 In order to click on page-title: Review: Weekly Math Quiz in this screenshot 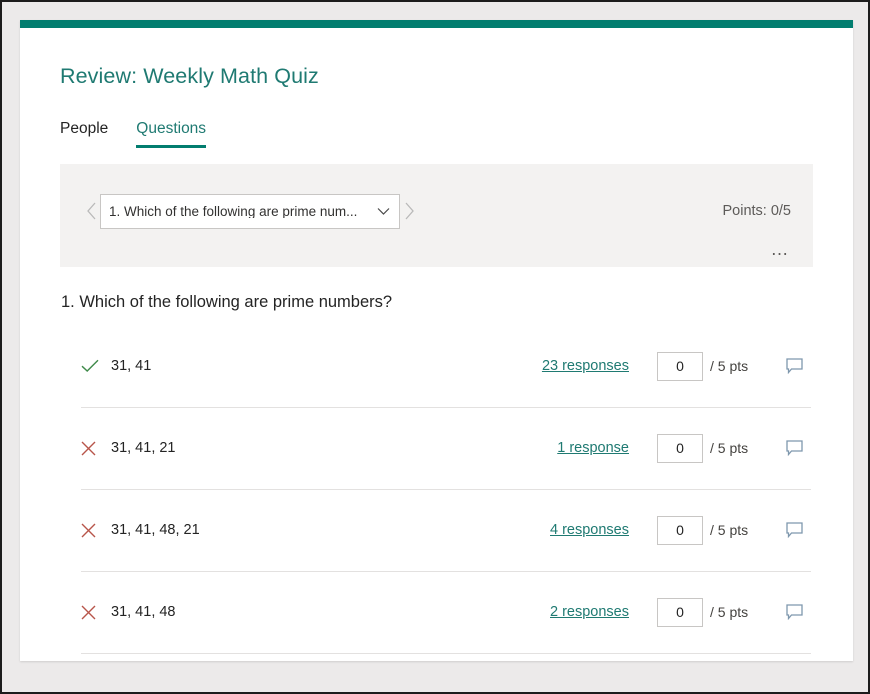, I will do `click(189, 76)`.